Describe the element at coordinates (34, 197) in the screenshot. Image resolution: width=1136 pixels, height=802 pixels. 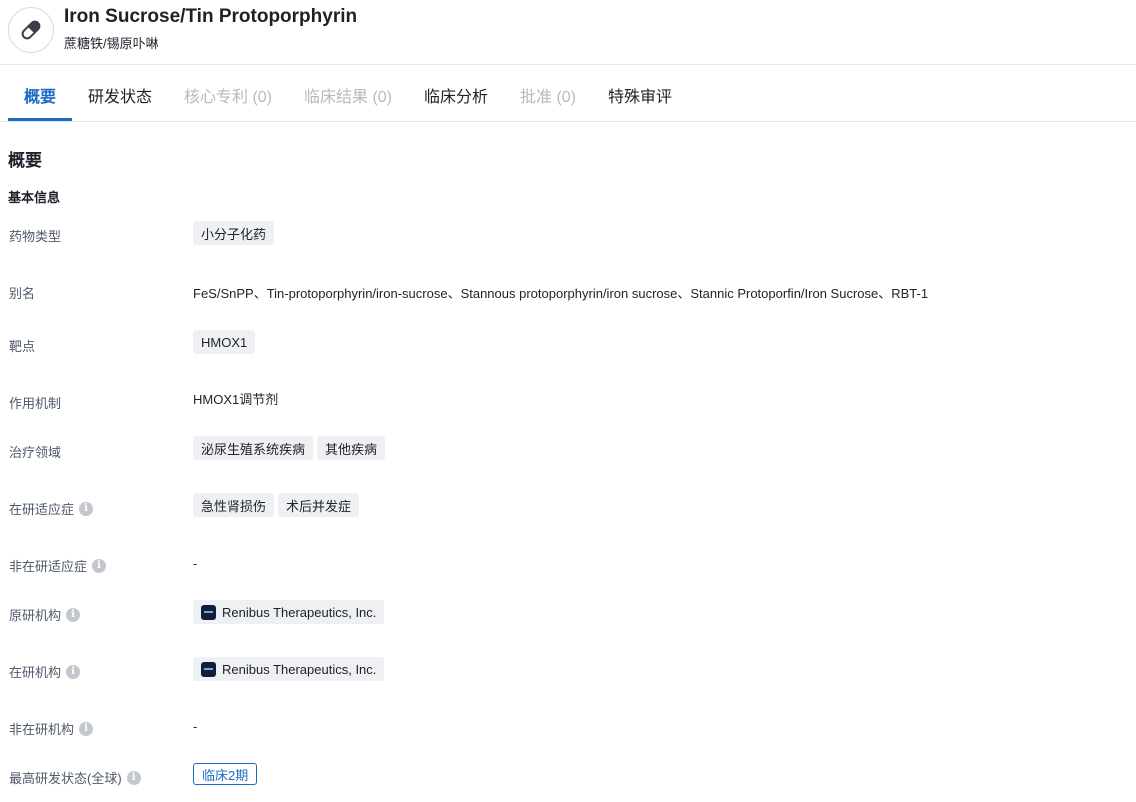
I see `basic-info-title: 基本信息` at that location.